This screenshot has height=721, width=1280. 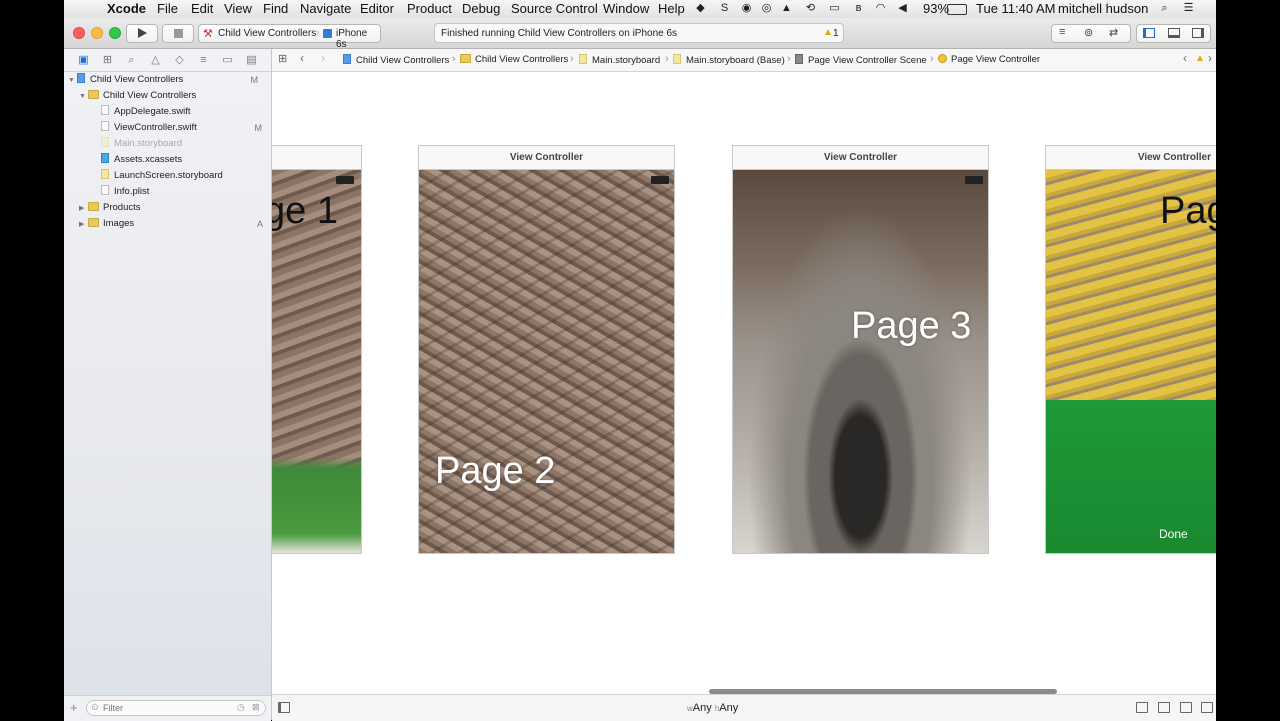 I want to click on recent-files-icon: ◷, so click(x=241, y=707).